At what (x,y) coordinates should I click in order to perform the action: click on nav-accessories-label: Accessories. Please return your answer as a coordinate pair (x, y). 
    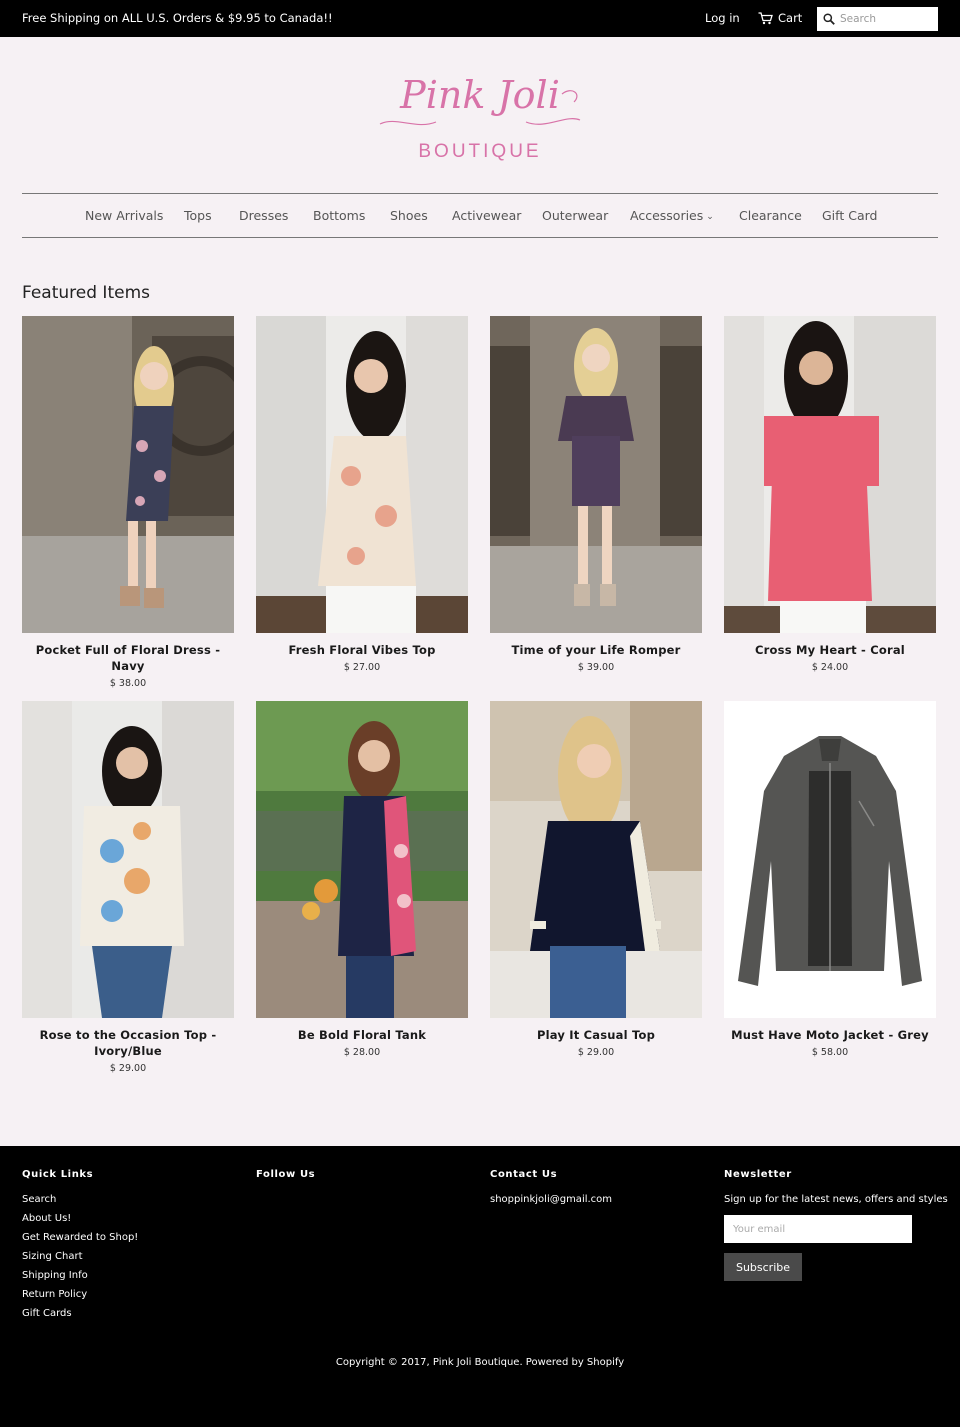
    Looking at the image, I should click on (667, 215).